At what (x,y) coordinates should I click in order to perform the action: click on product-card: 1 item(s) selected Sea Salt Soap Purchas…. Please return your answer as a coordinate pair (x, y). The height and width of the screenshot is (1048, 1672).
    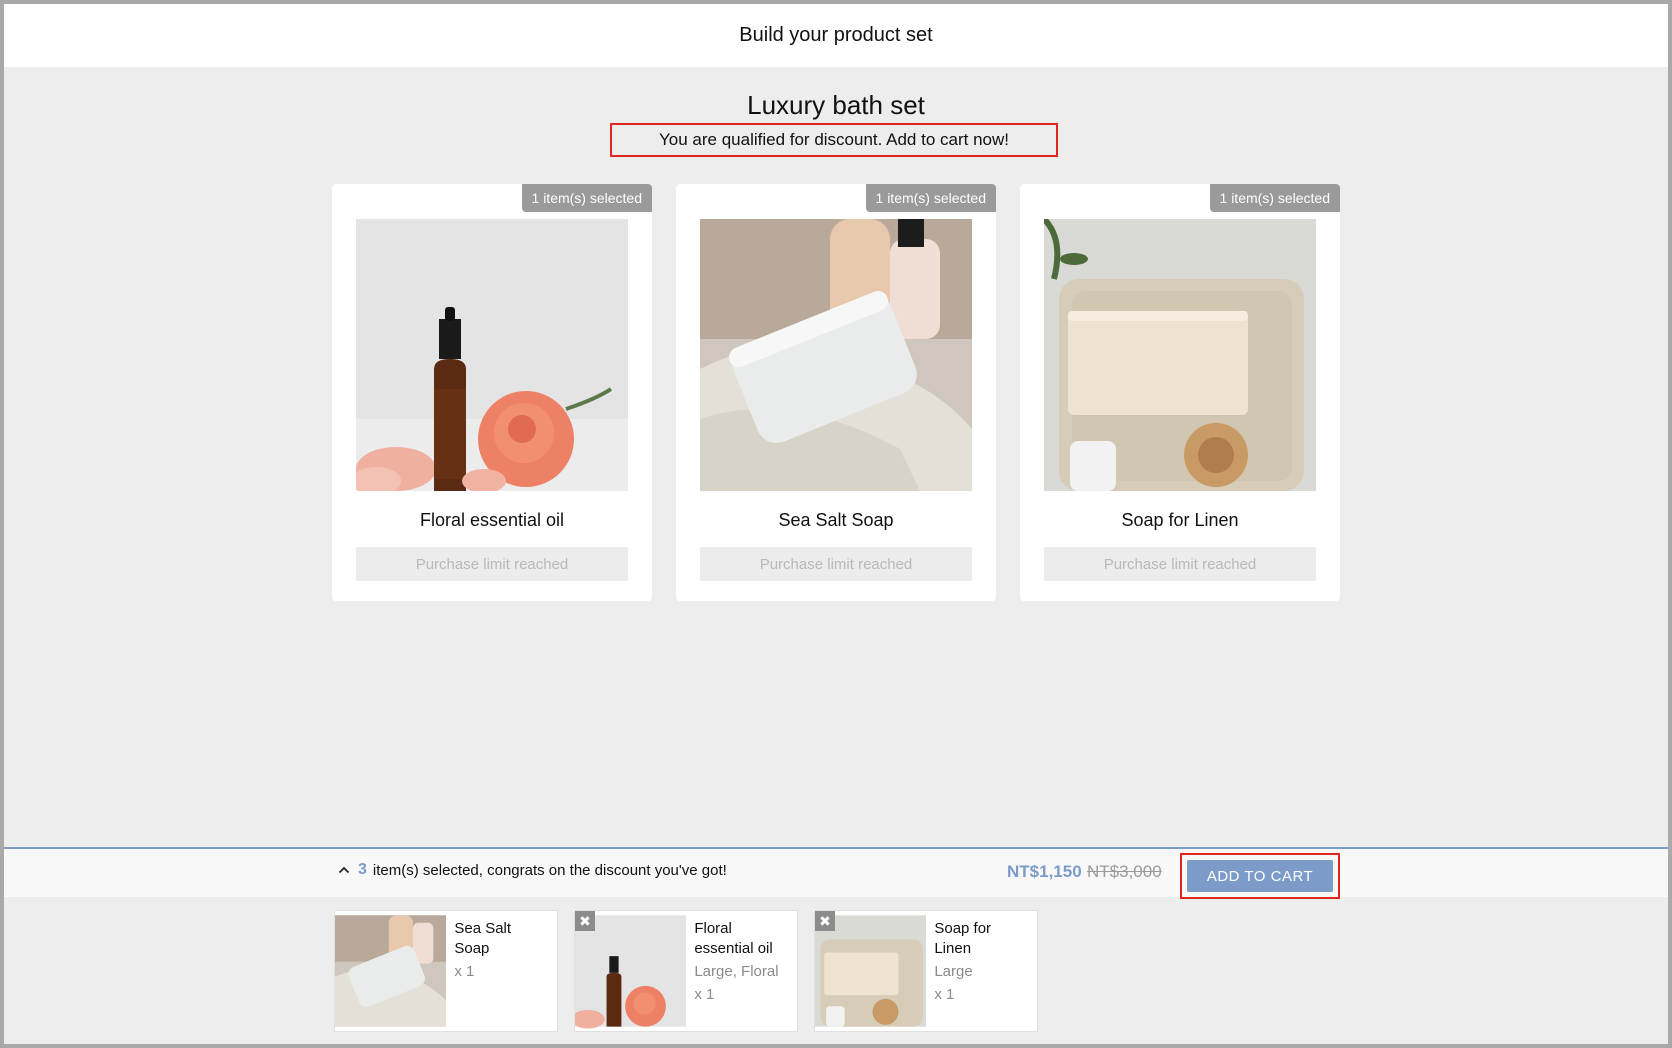
    Looking at the image, I should click on (836, 392).